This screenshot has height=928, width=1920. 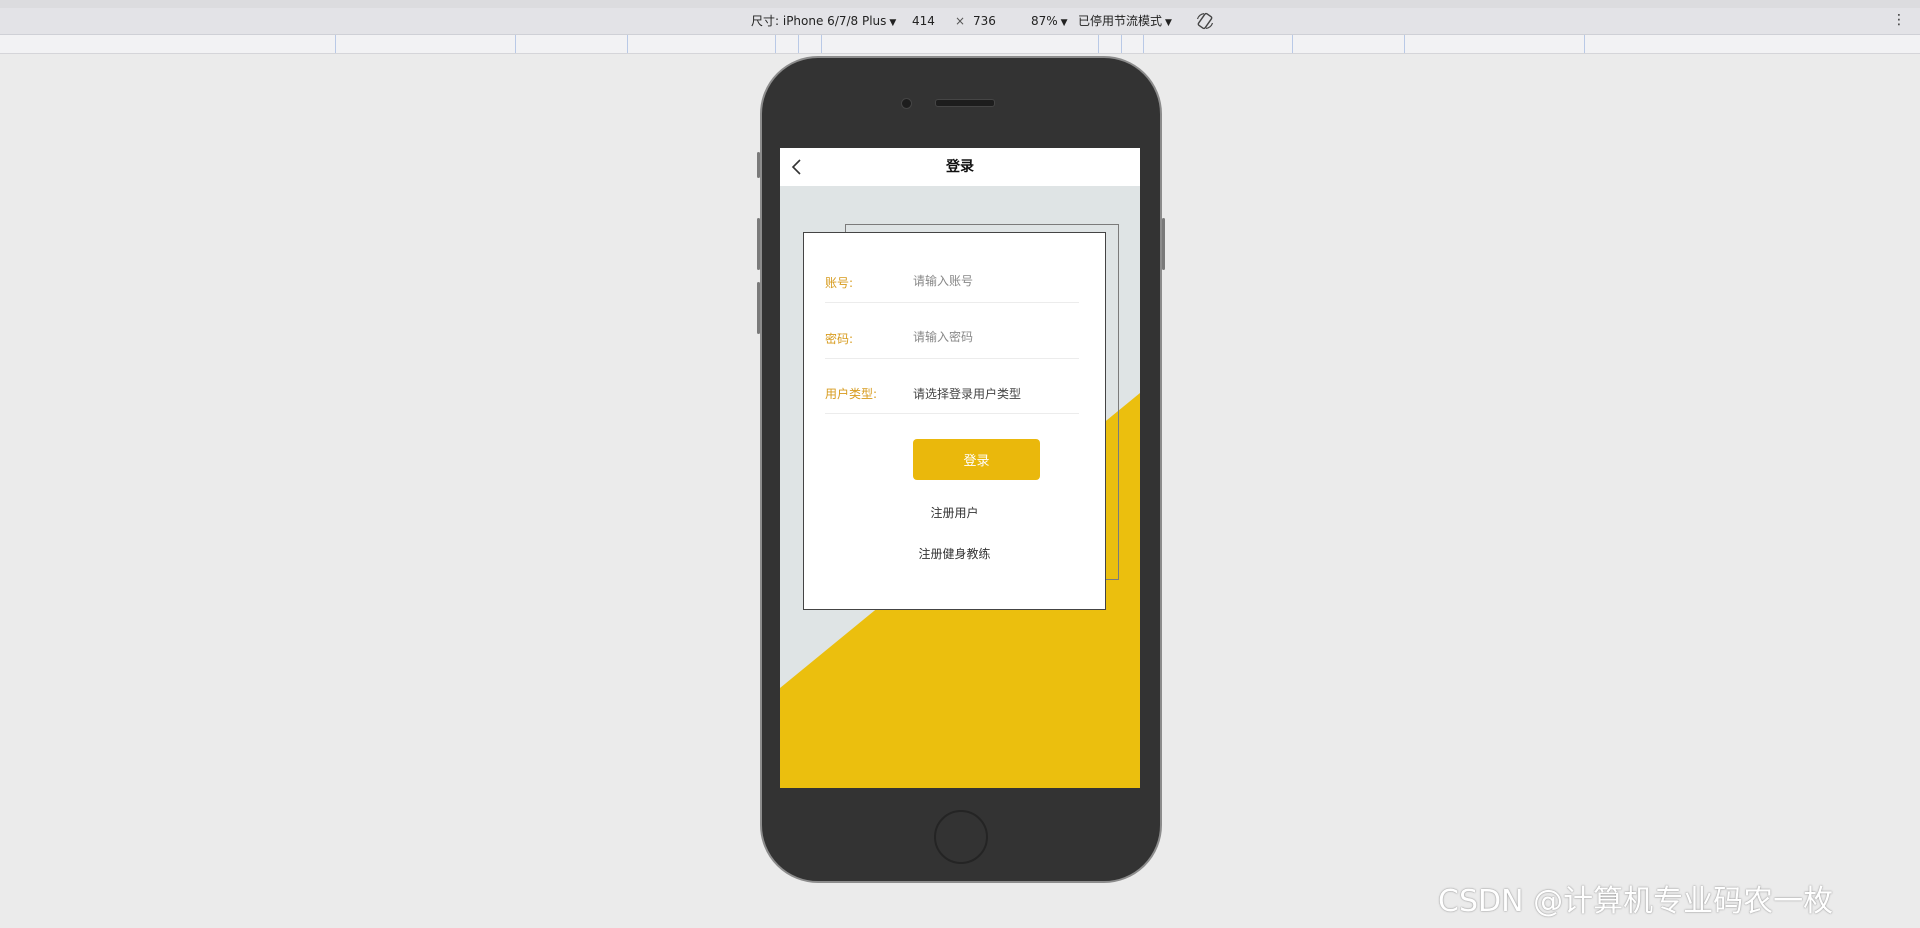 I want to click on power-button, so click(x=1163, y=244).